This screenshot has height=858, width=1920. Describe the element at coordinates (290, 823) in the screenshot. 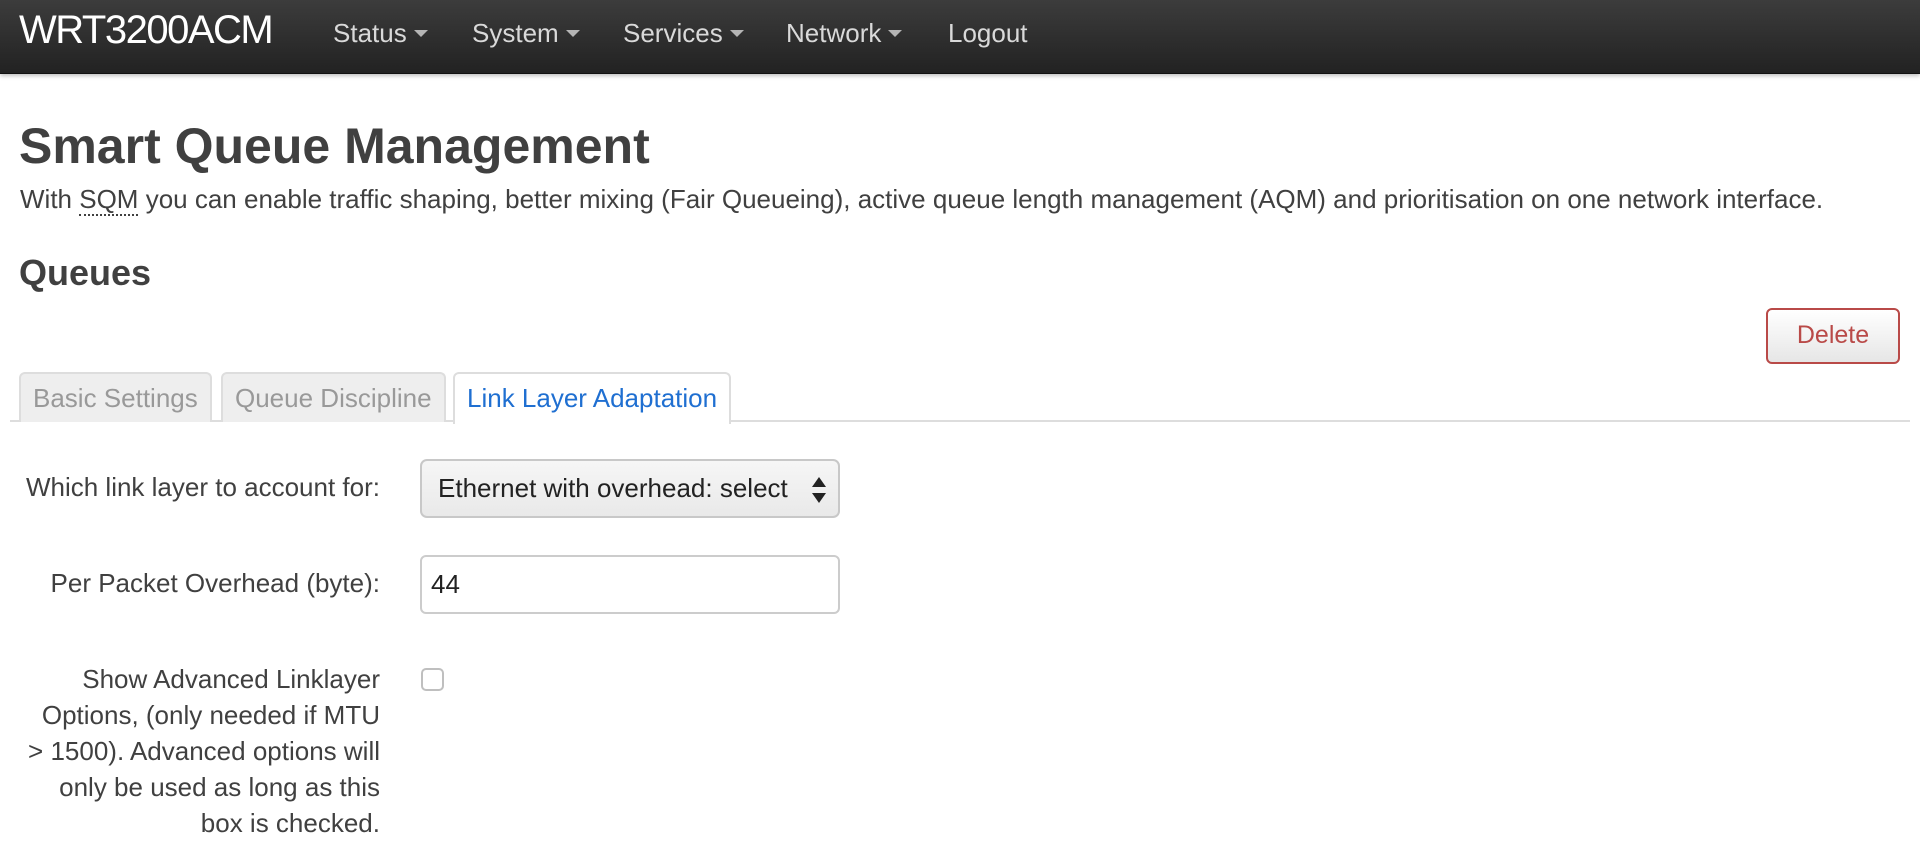

I see `advanced-label-line: box is checked.` at that location.